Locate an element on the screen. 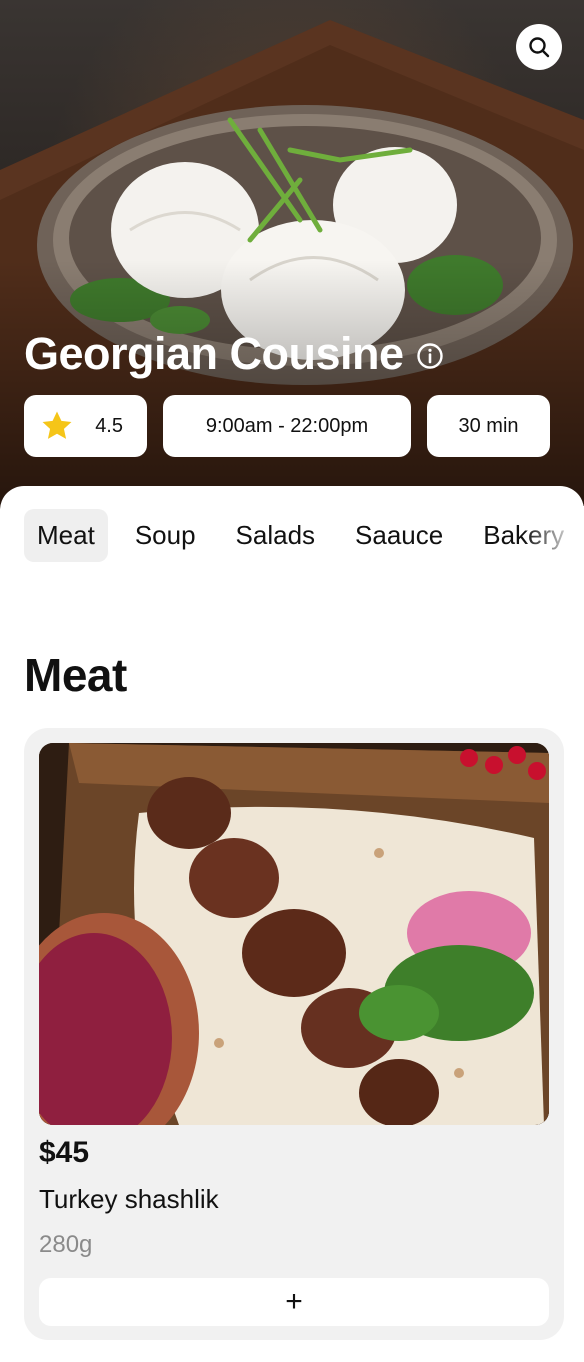 This screenshot has width=584, height=1362. category-tabs: Meat Soup Salads Saauce Bakery is located at coordinates (304, 535).